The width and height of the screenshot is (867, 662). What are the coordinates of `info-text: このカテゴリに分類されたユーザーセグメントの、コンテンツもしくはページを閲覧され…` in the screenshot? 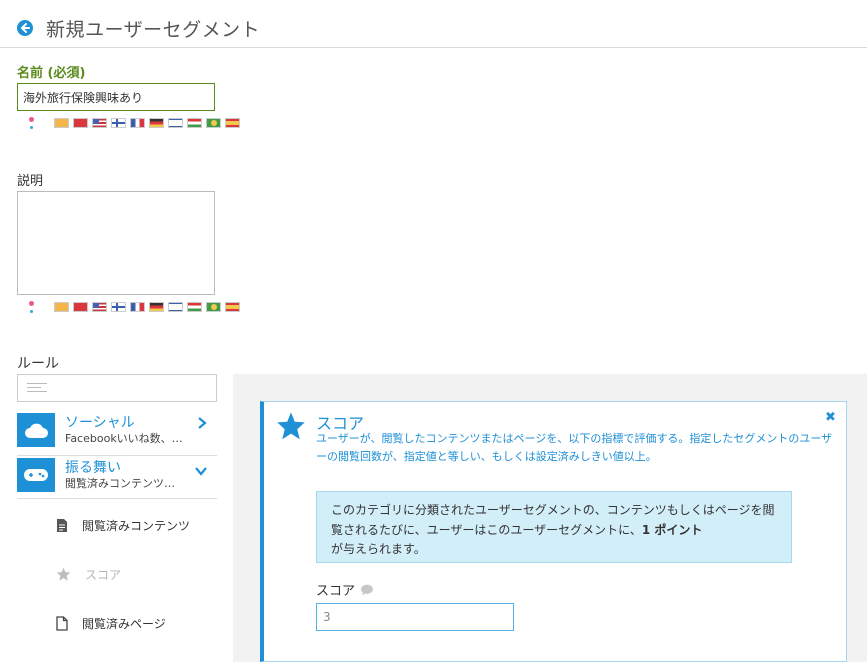 It's located at (553, 520).